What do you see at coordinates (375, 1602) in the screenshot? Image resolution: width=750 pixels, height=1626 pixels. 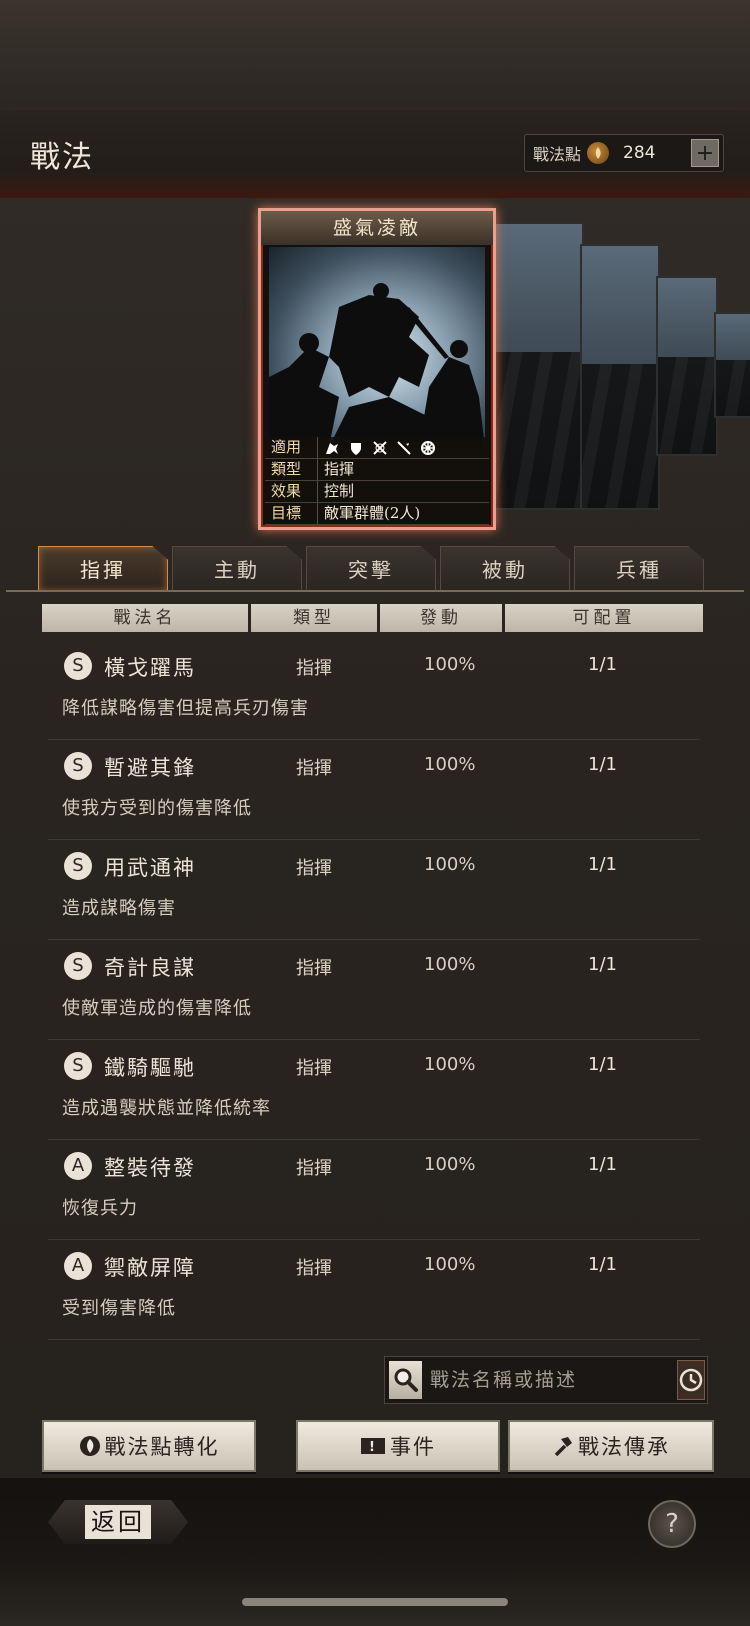 I see `home-indicator` at bounding box center [375, 1602].